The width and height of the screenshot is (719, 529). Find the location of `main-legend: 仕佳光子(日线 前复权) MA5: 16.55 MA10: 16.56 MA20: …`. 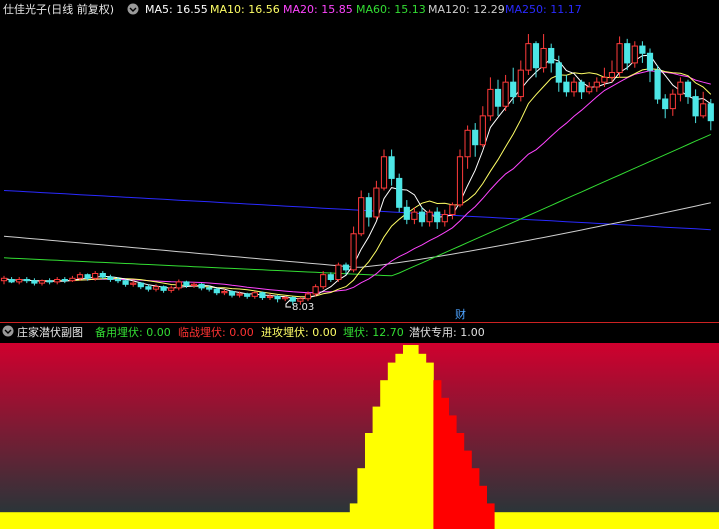

main-legend: 仕佳光子(日线 前复权) MA5: 16.55 MA10: 16.56 MA20: … is located at coordinates (292, 9).